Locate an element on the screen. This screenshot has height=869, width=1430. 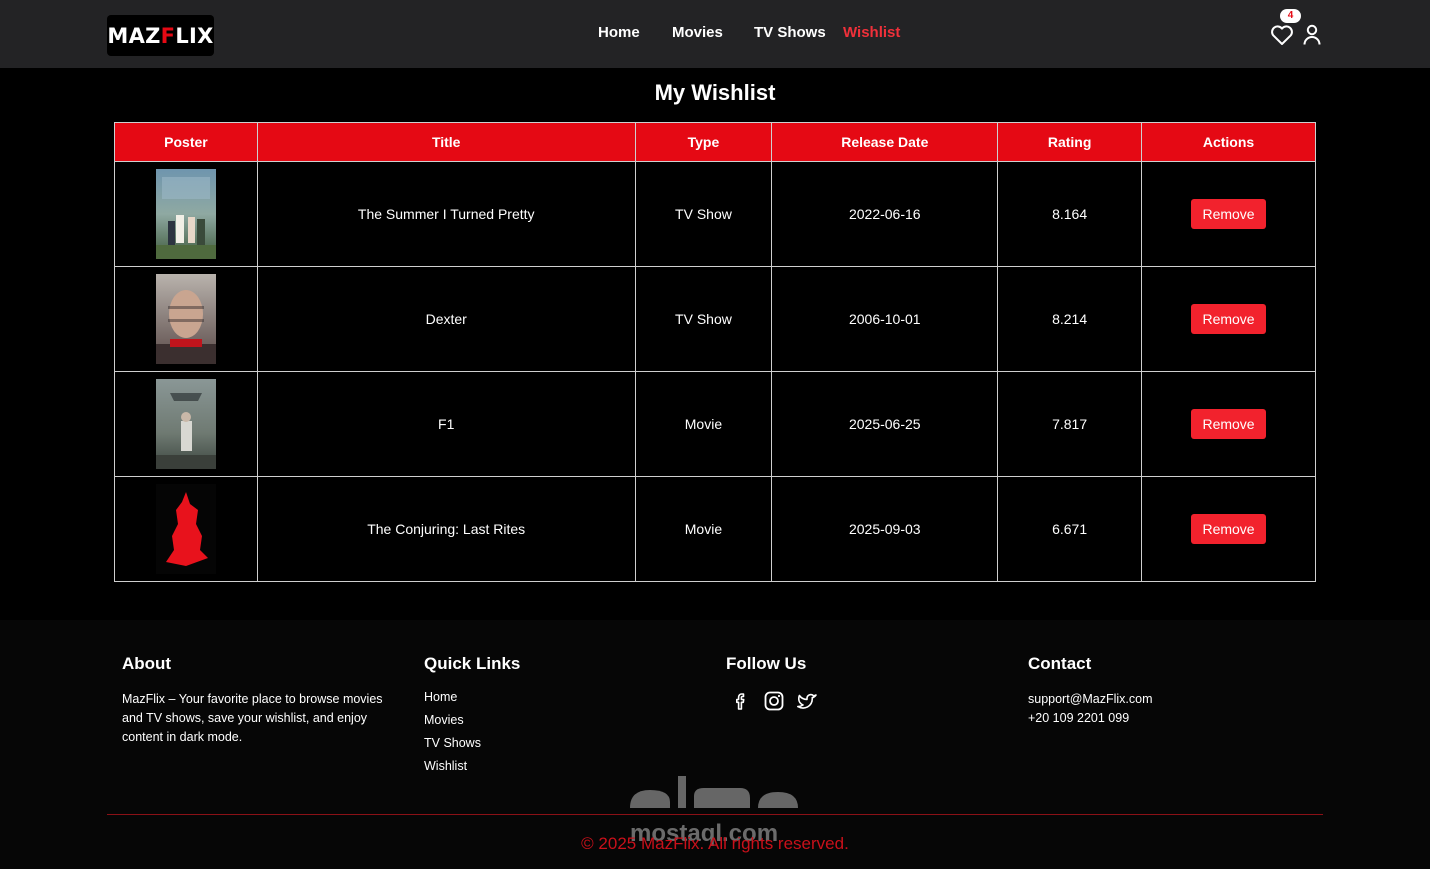
twitter-icon is located at coordinates (807, 701).